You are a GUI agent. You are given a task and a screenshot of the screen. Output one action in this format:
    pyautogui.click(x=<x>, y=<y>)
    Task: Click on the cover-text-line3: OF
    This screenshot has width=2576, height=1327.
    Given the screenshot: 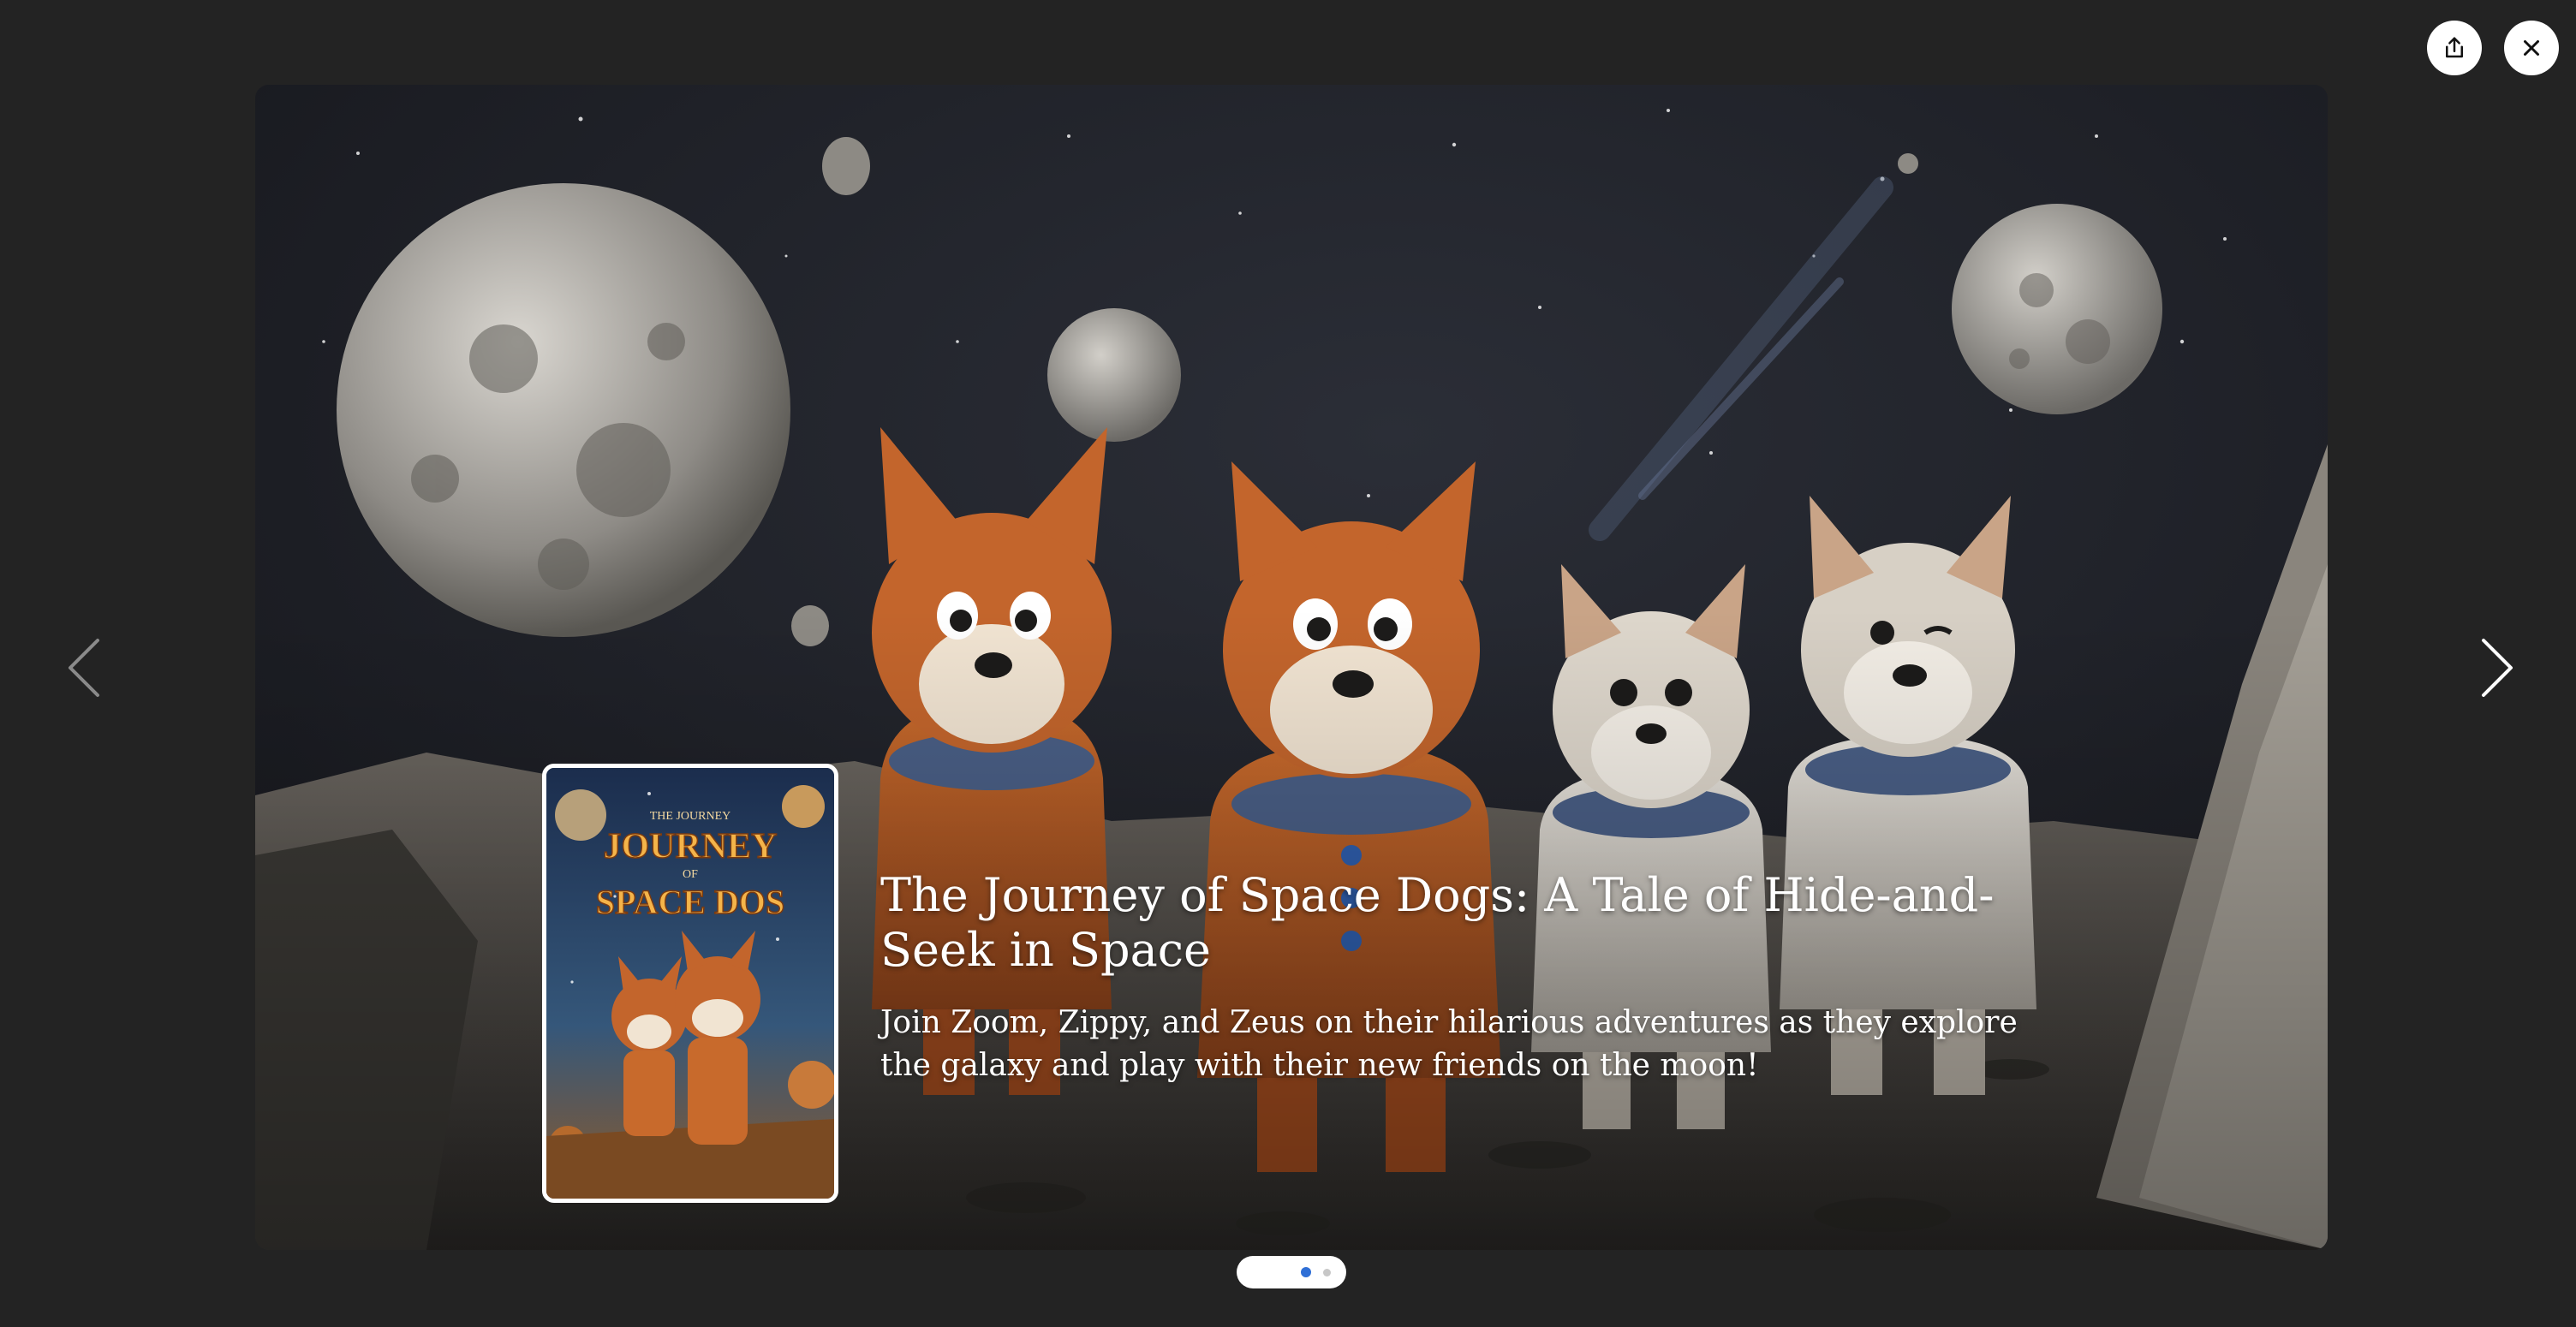 What is the action you would take?
    pyautogui.click(x=690, y=874)
    